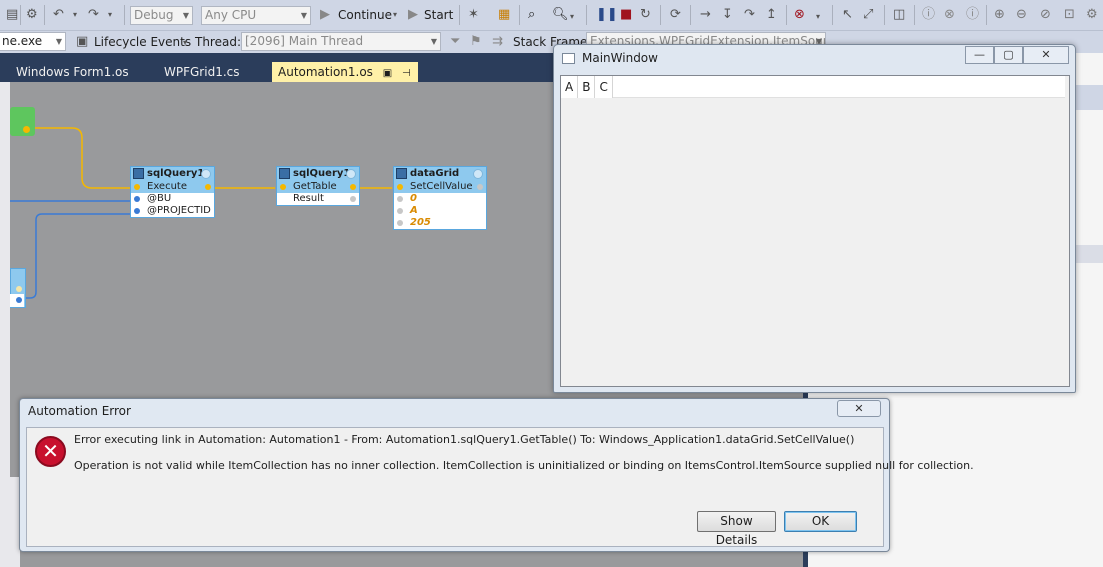 The width and height of the screenshot is (1103, 567). Describe the element at coordinates (440, 174) in the screenshot. I see `node-header: dataGrid` at that location.